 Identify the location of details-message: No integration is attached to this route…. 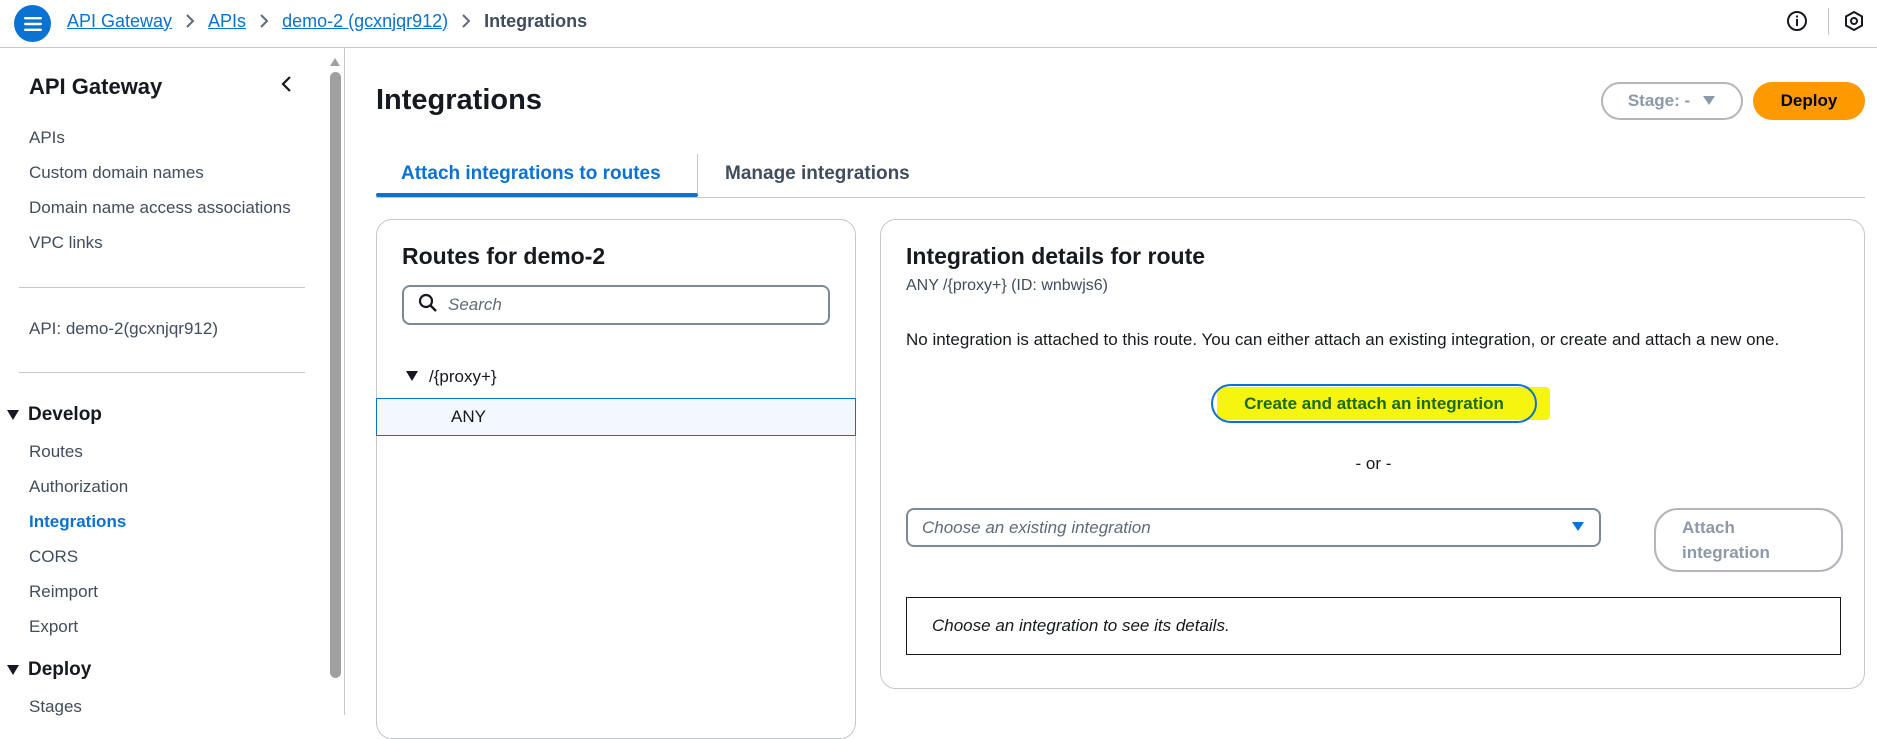
(1343, 339).